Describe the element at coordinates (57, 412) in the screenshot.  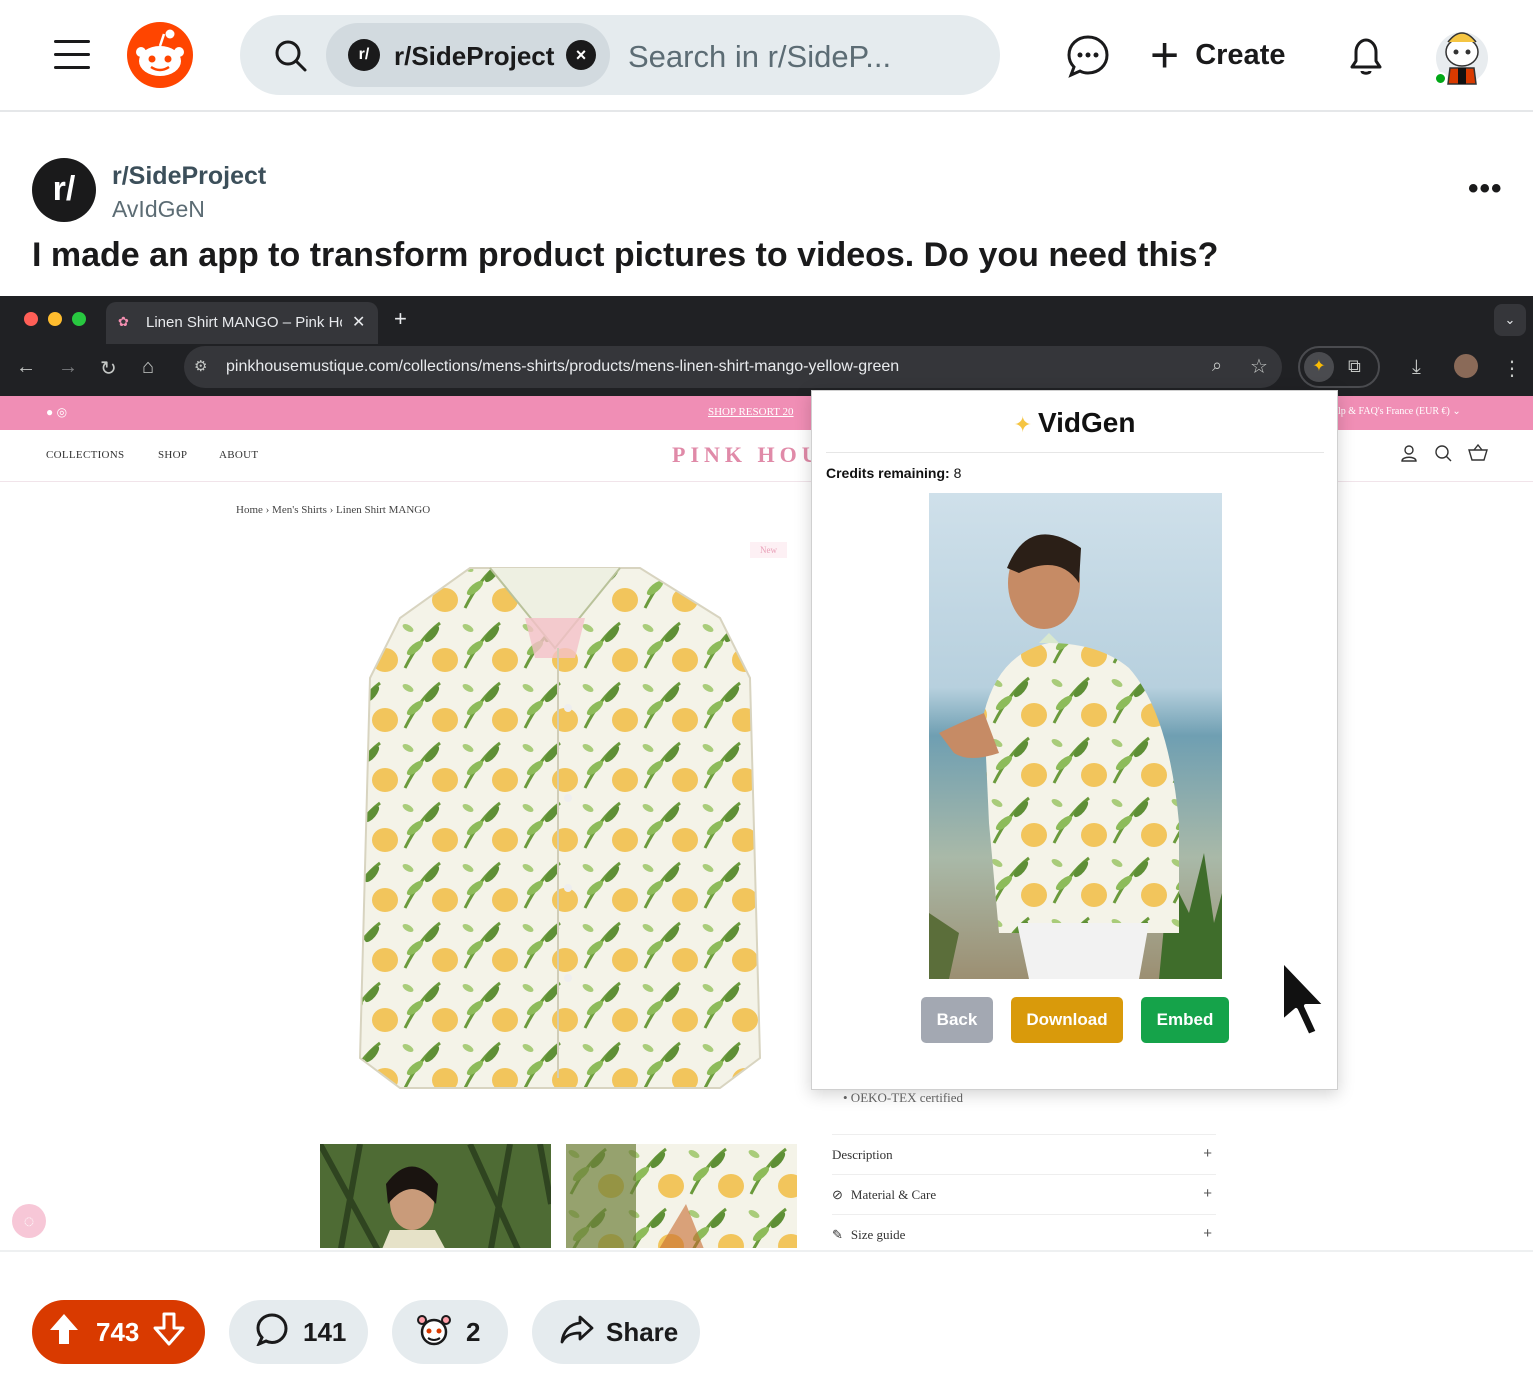
I see `social-icons: ● ◎` at that location.